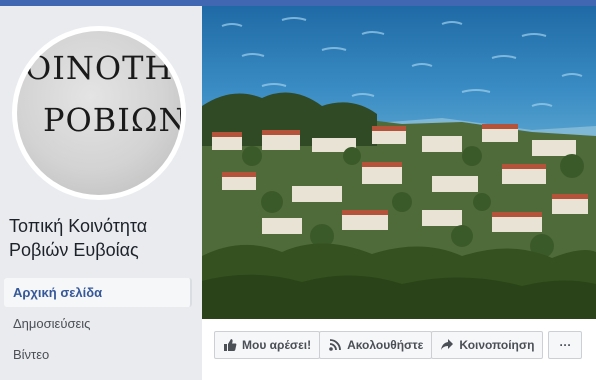  I want to click on like-button: Μου αρέσει!, so click(267, 345).